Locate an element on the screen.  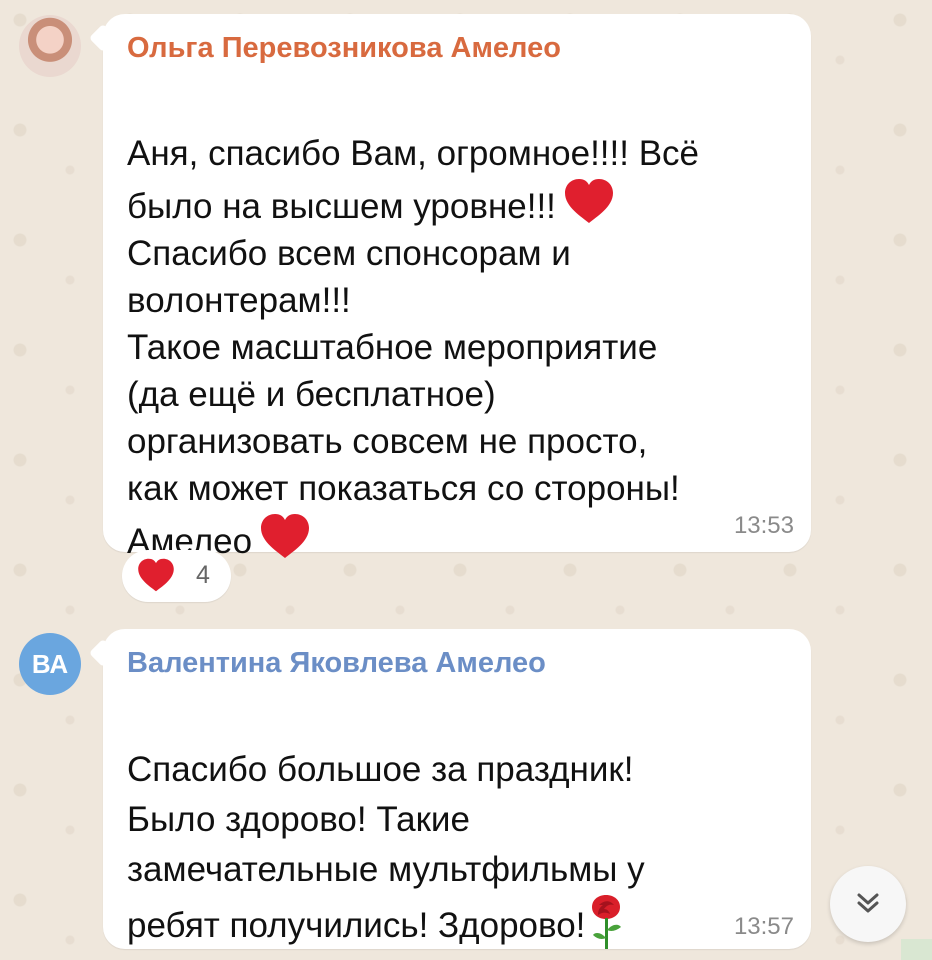
double-chevron-down-icon is located at coordinates (868, 903).